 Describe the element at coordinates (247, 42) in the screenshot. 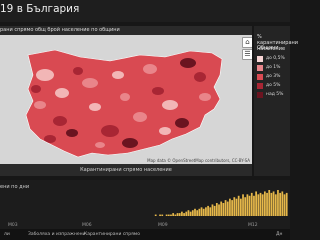

I see `home-icon: ⌂` at that location.